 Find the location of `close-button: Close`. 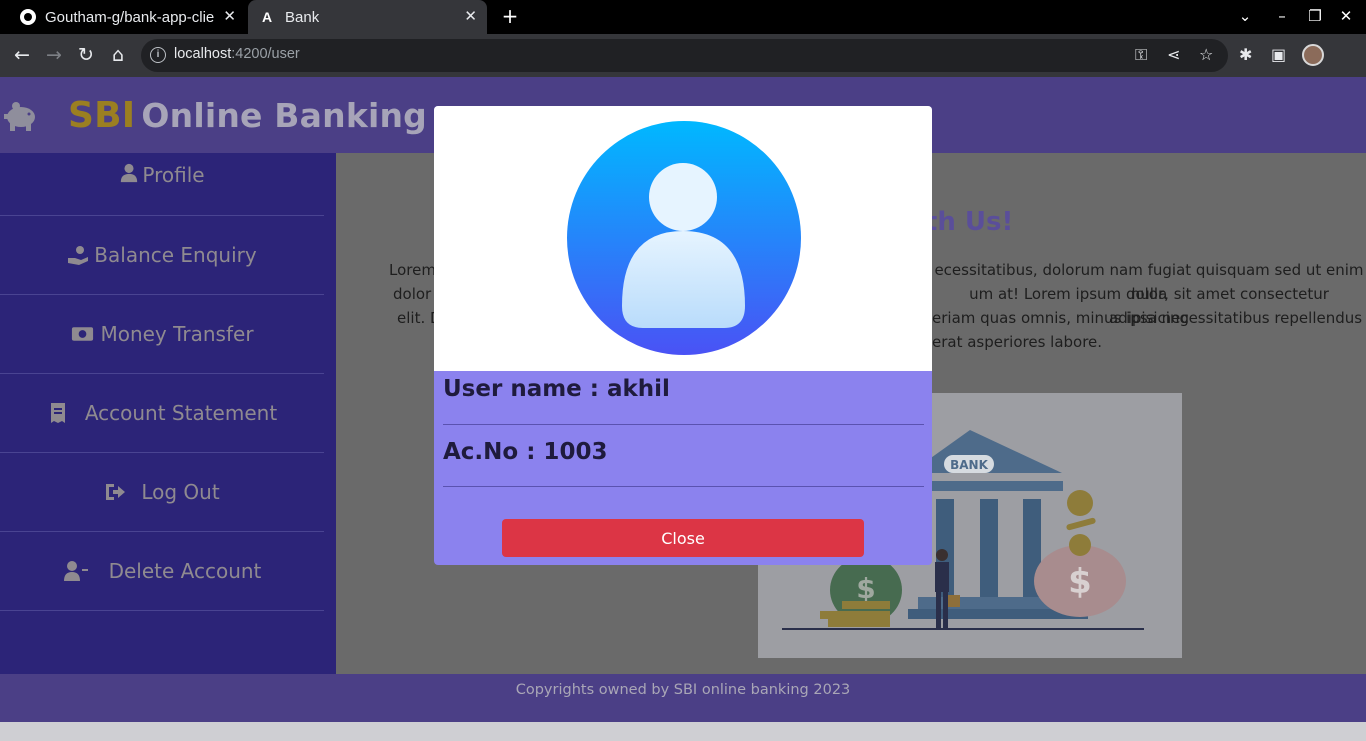

close-button: Close is located at coordinates (683, 538).